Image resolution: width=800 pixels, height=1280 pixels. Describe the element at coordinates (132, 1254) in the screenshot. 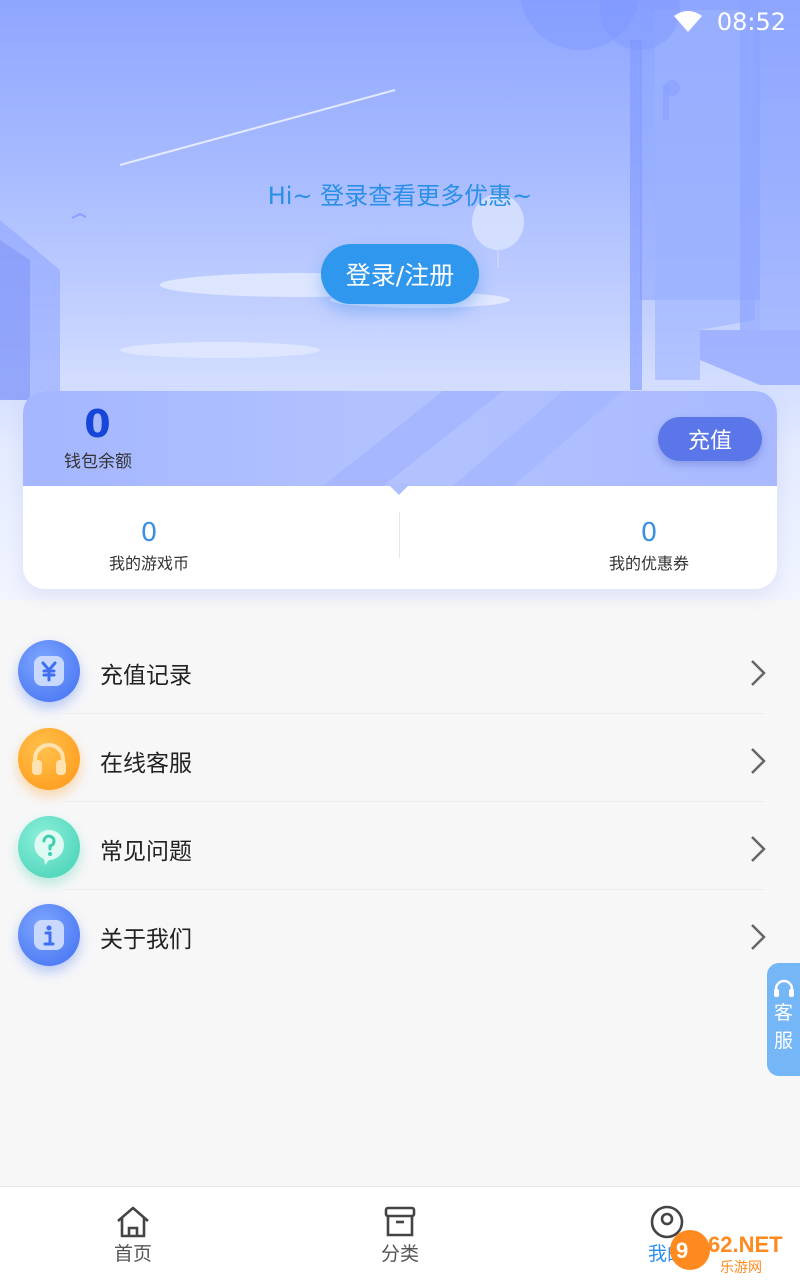

I see `nav-home-label: 首页` at that location.